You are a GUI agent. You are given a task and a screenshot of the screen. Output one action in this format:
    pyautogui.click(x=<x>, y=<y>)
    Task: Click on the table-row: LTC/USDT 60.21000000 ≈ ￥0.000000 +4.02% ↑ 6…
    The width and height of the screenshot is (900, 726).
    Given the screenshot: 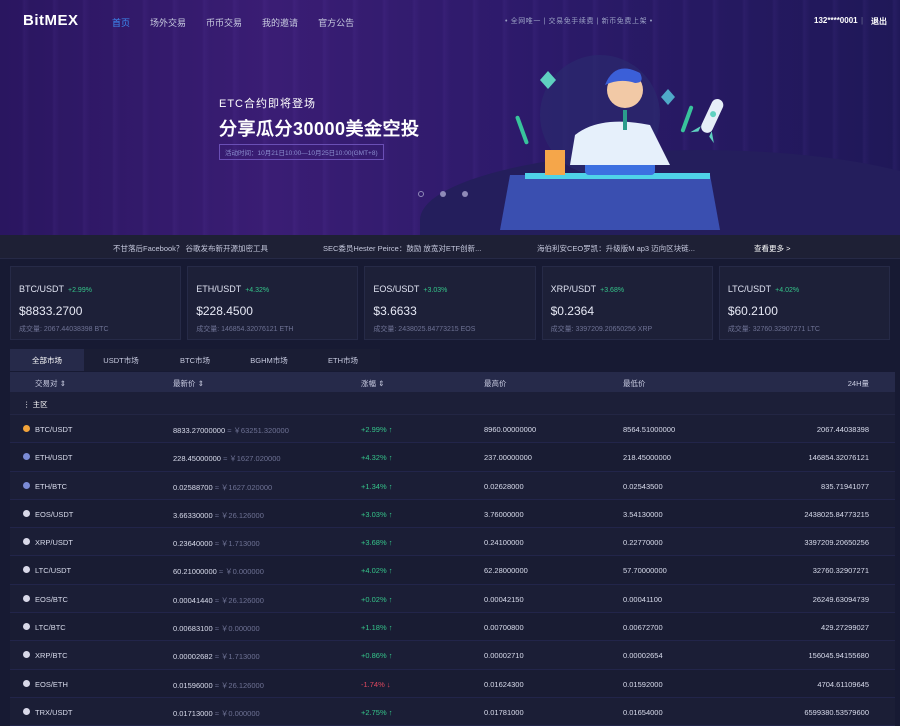 What is the action you would take?
    pyautogui.click(x=452, y=570)
    